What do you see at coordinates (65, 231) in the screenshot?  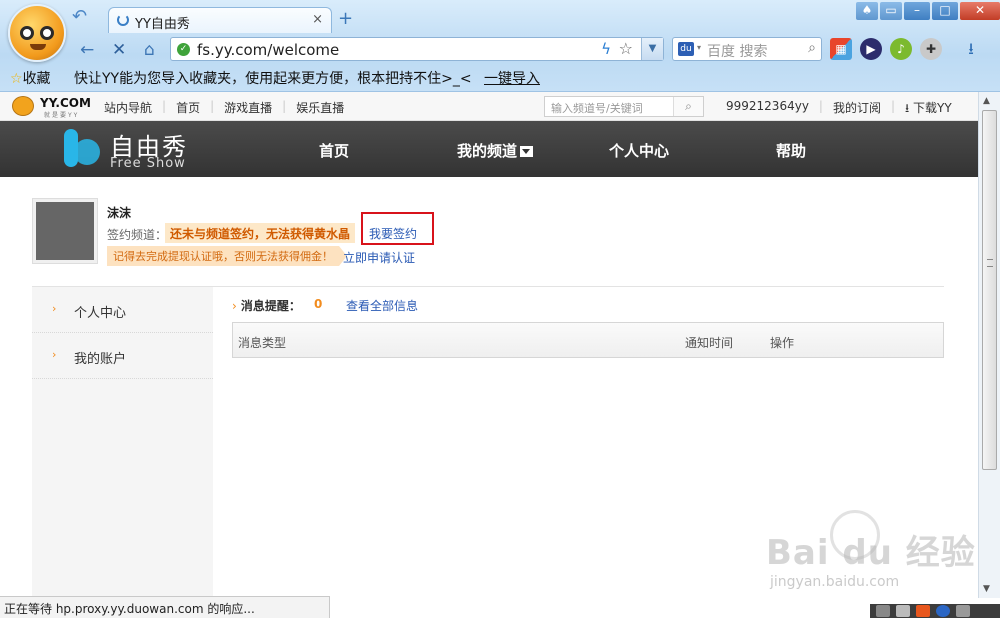 I see `avatar` at bounding box center [65, 231].